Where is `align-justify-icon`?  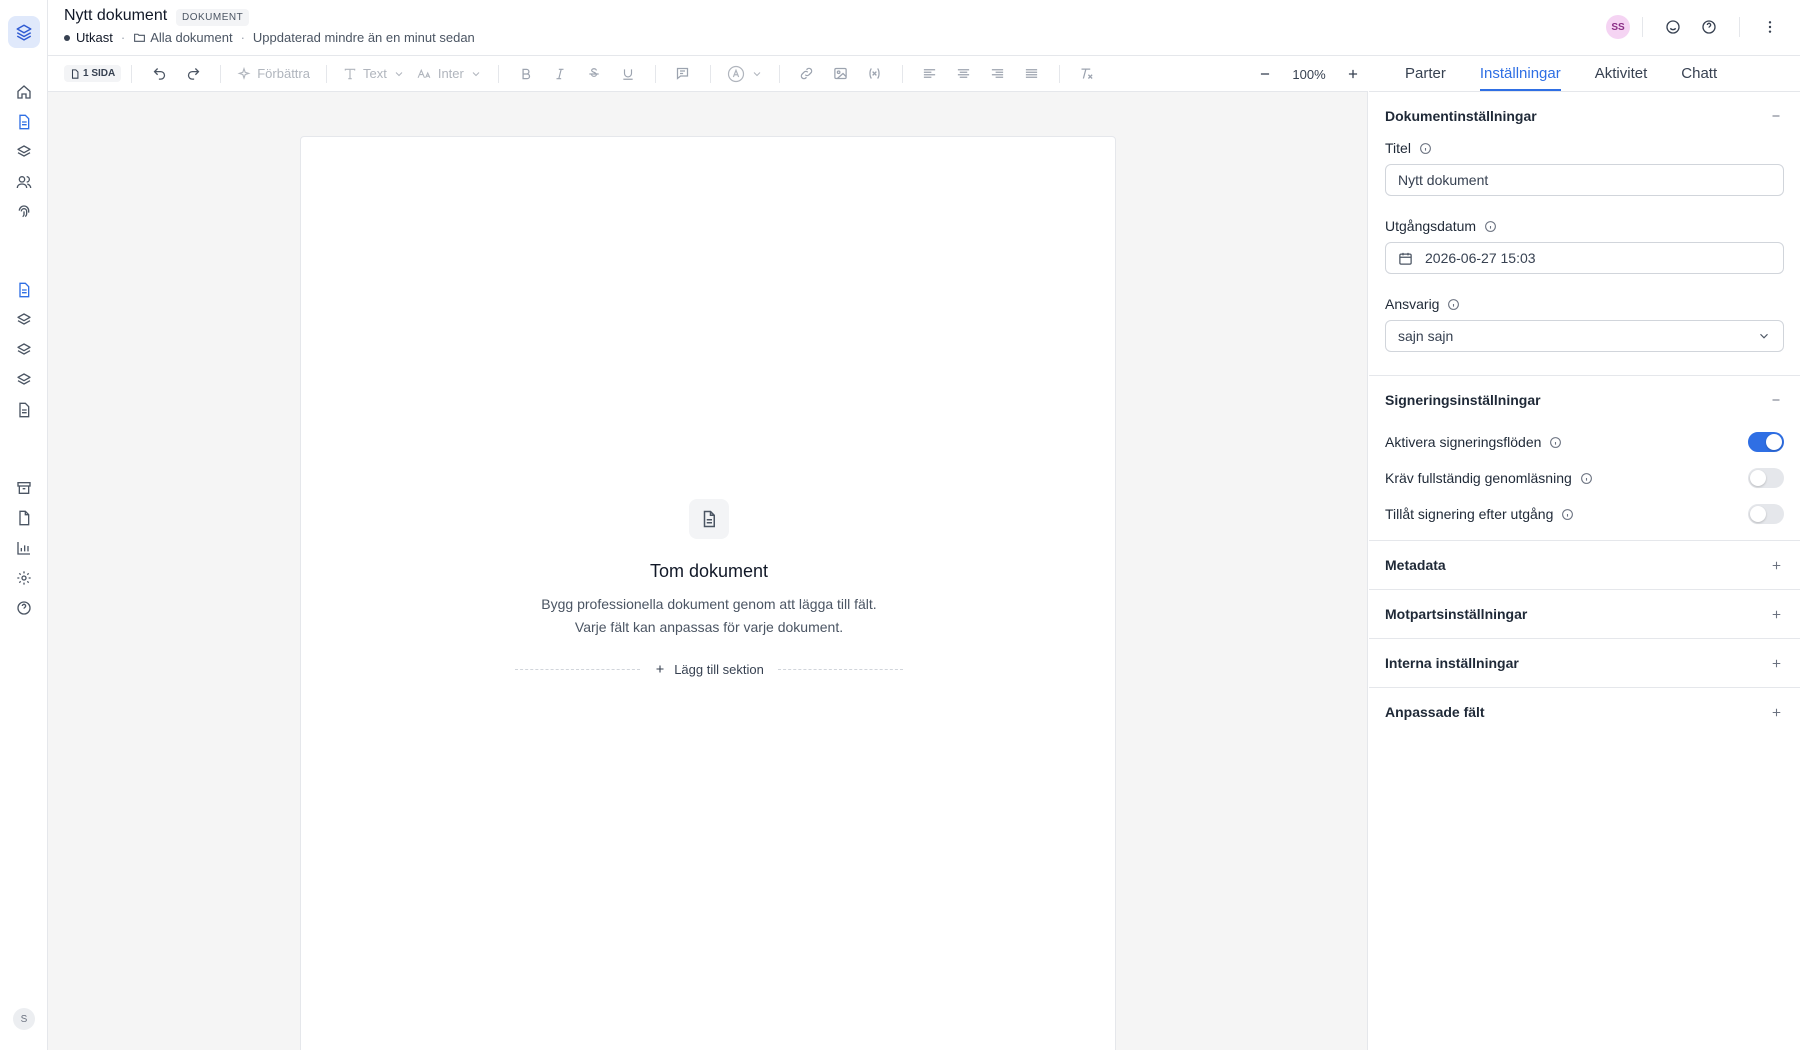 align-justify-icon is located at coordinates (1032, 74).